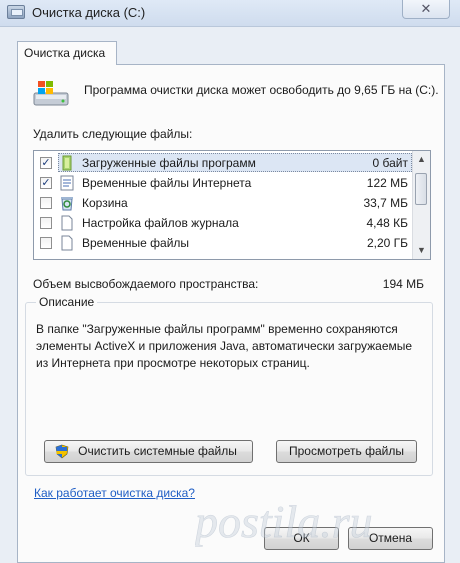 This screenshot has width=460, height=563. Describe the element at coordinates (387, 243) in the screenshot. I see `file-size: 2,20 ГБ` at that location.